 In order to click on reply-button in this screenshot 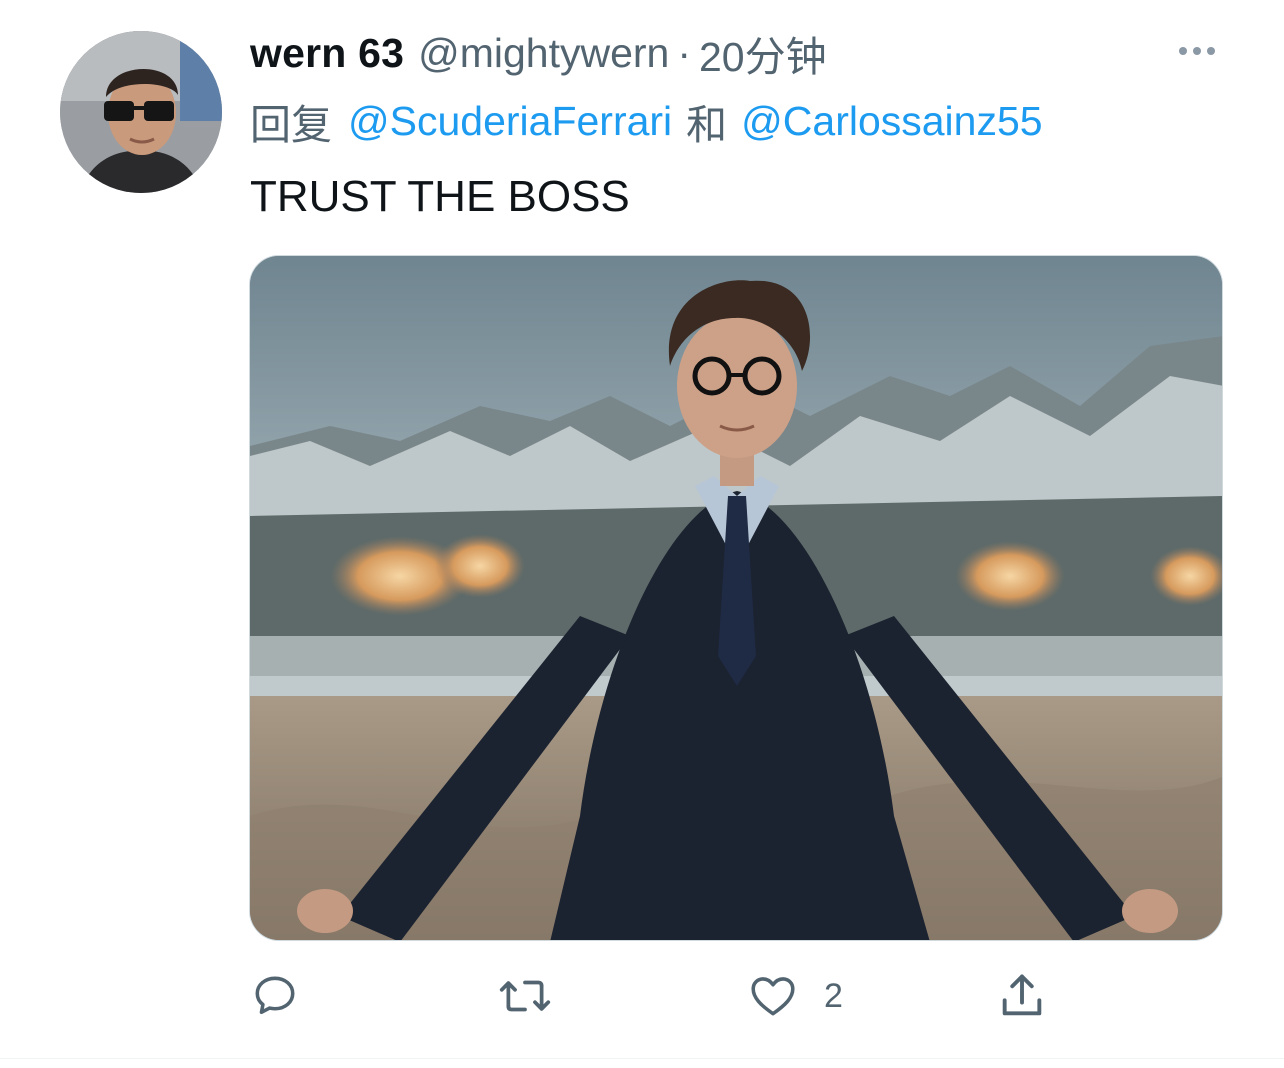, I will do `click(288, 996)`.